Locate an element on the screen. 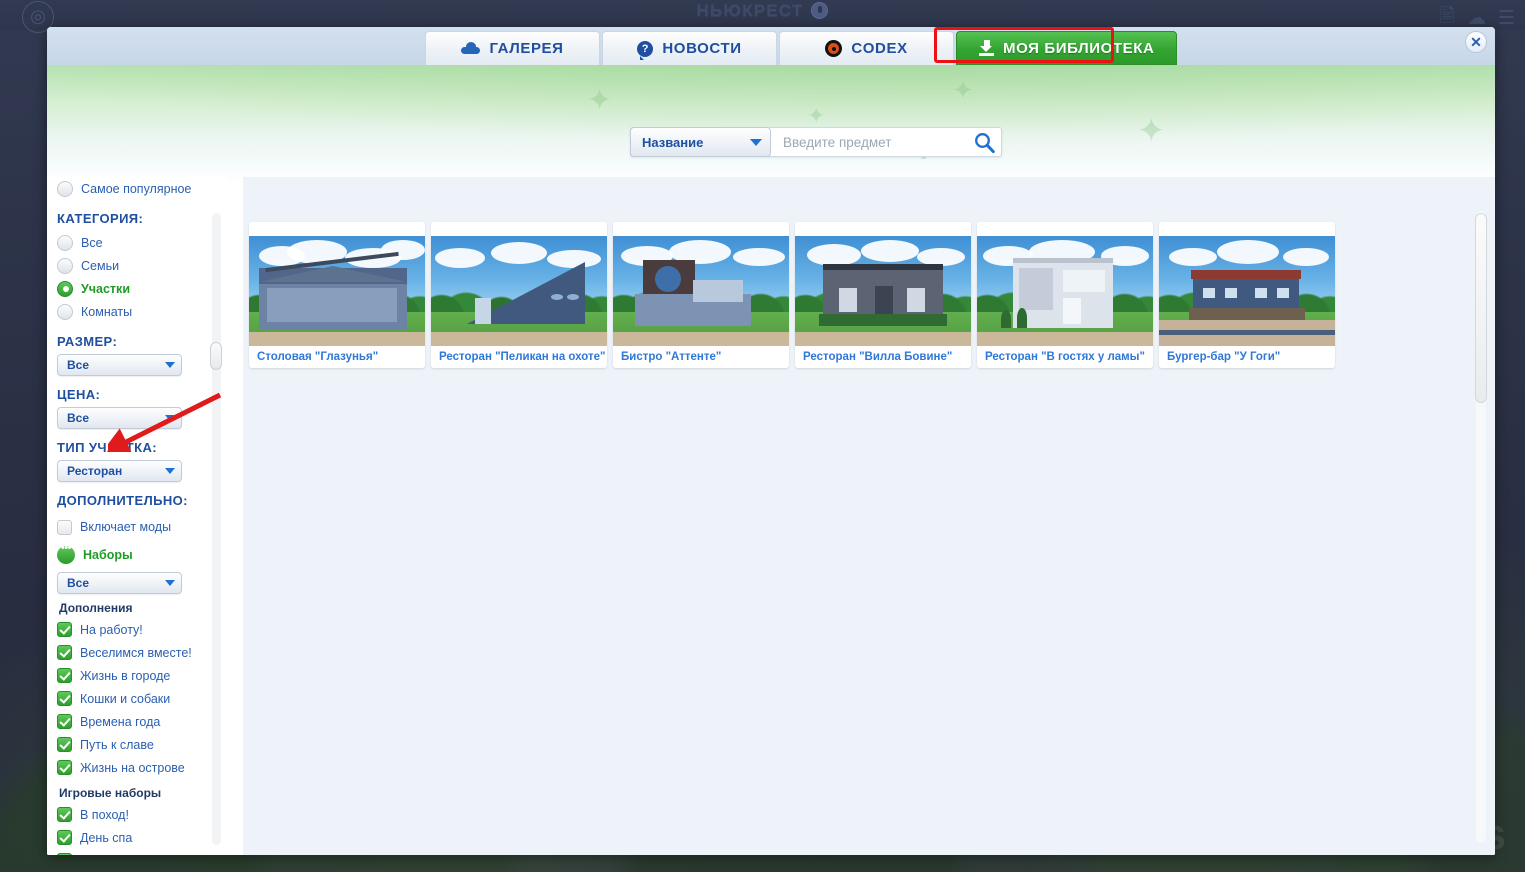 The width and height of the screenshot is (1525, 872). category-option-all: Все is located at coordinates (142, 242).